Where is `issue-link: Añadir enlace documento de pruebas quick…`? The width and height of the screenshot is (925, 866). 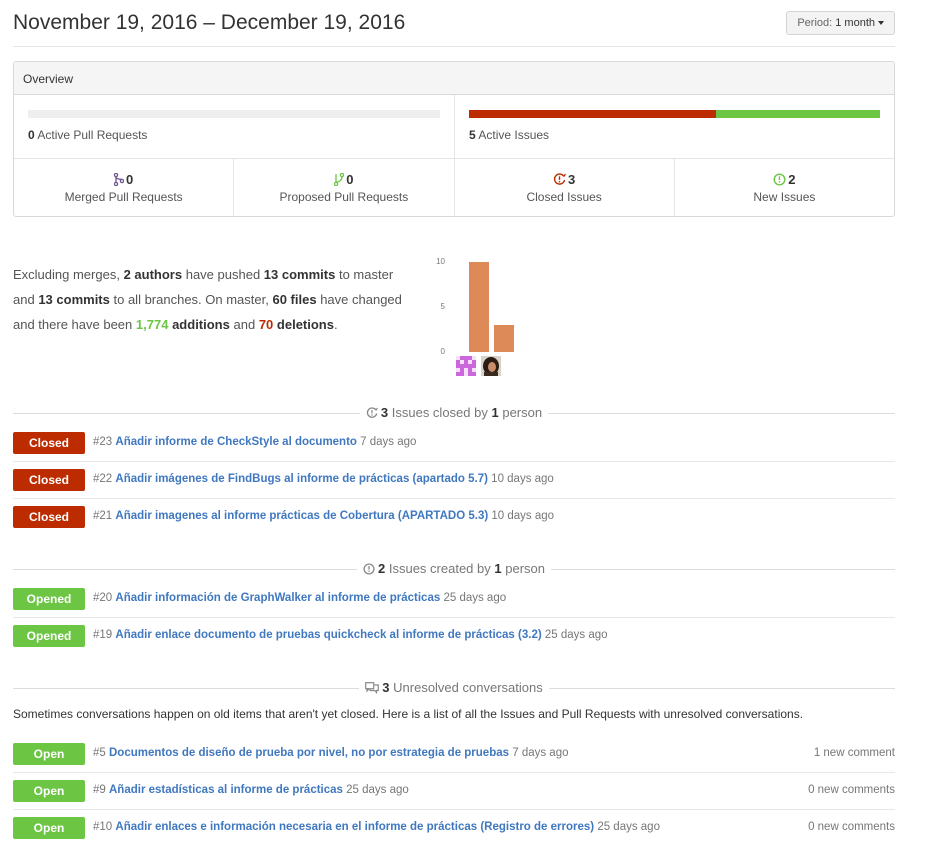 issue-link: Añadir enlace documento de pruebas quick… is located at coordinates (328, 635).